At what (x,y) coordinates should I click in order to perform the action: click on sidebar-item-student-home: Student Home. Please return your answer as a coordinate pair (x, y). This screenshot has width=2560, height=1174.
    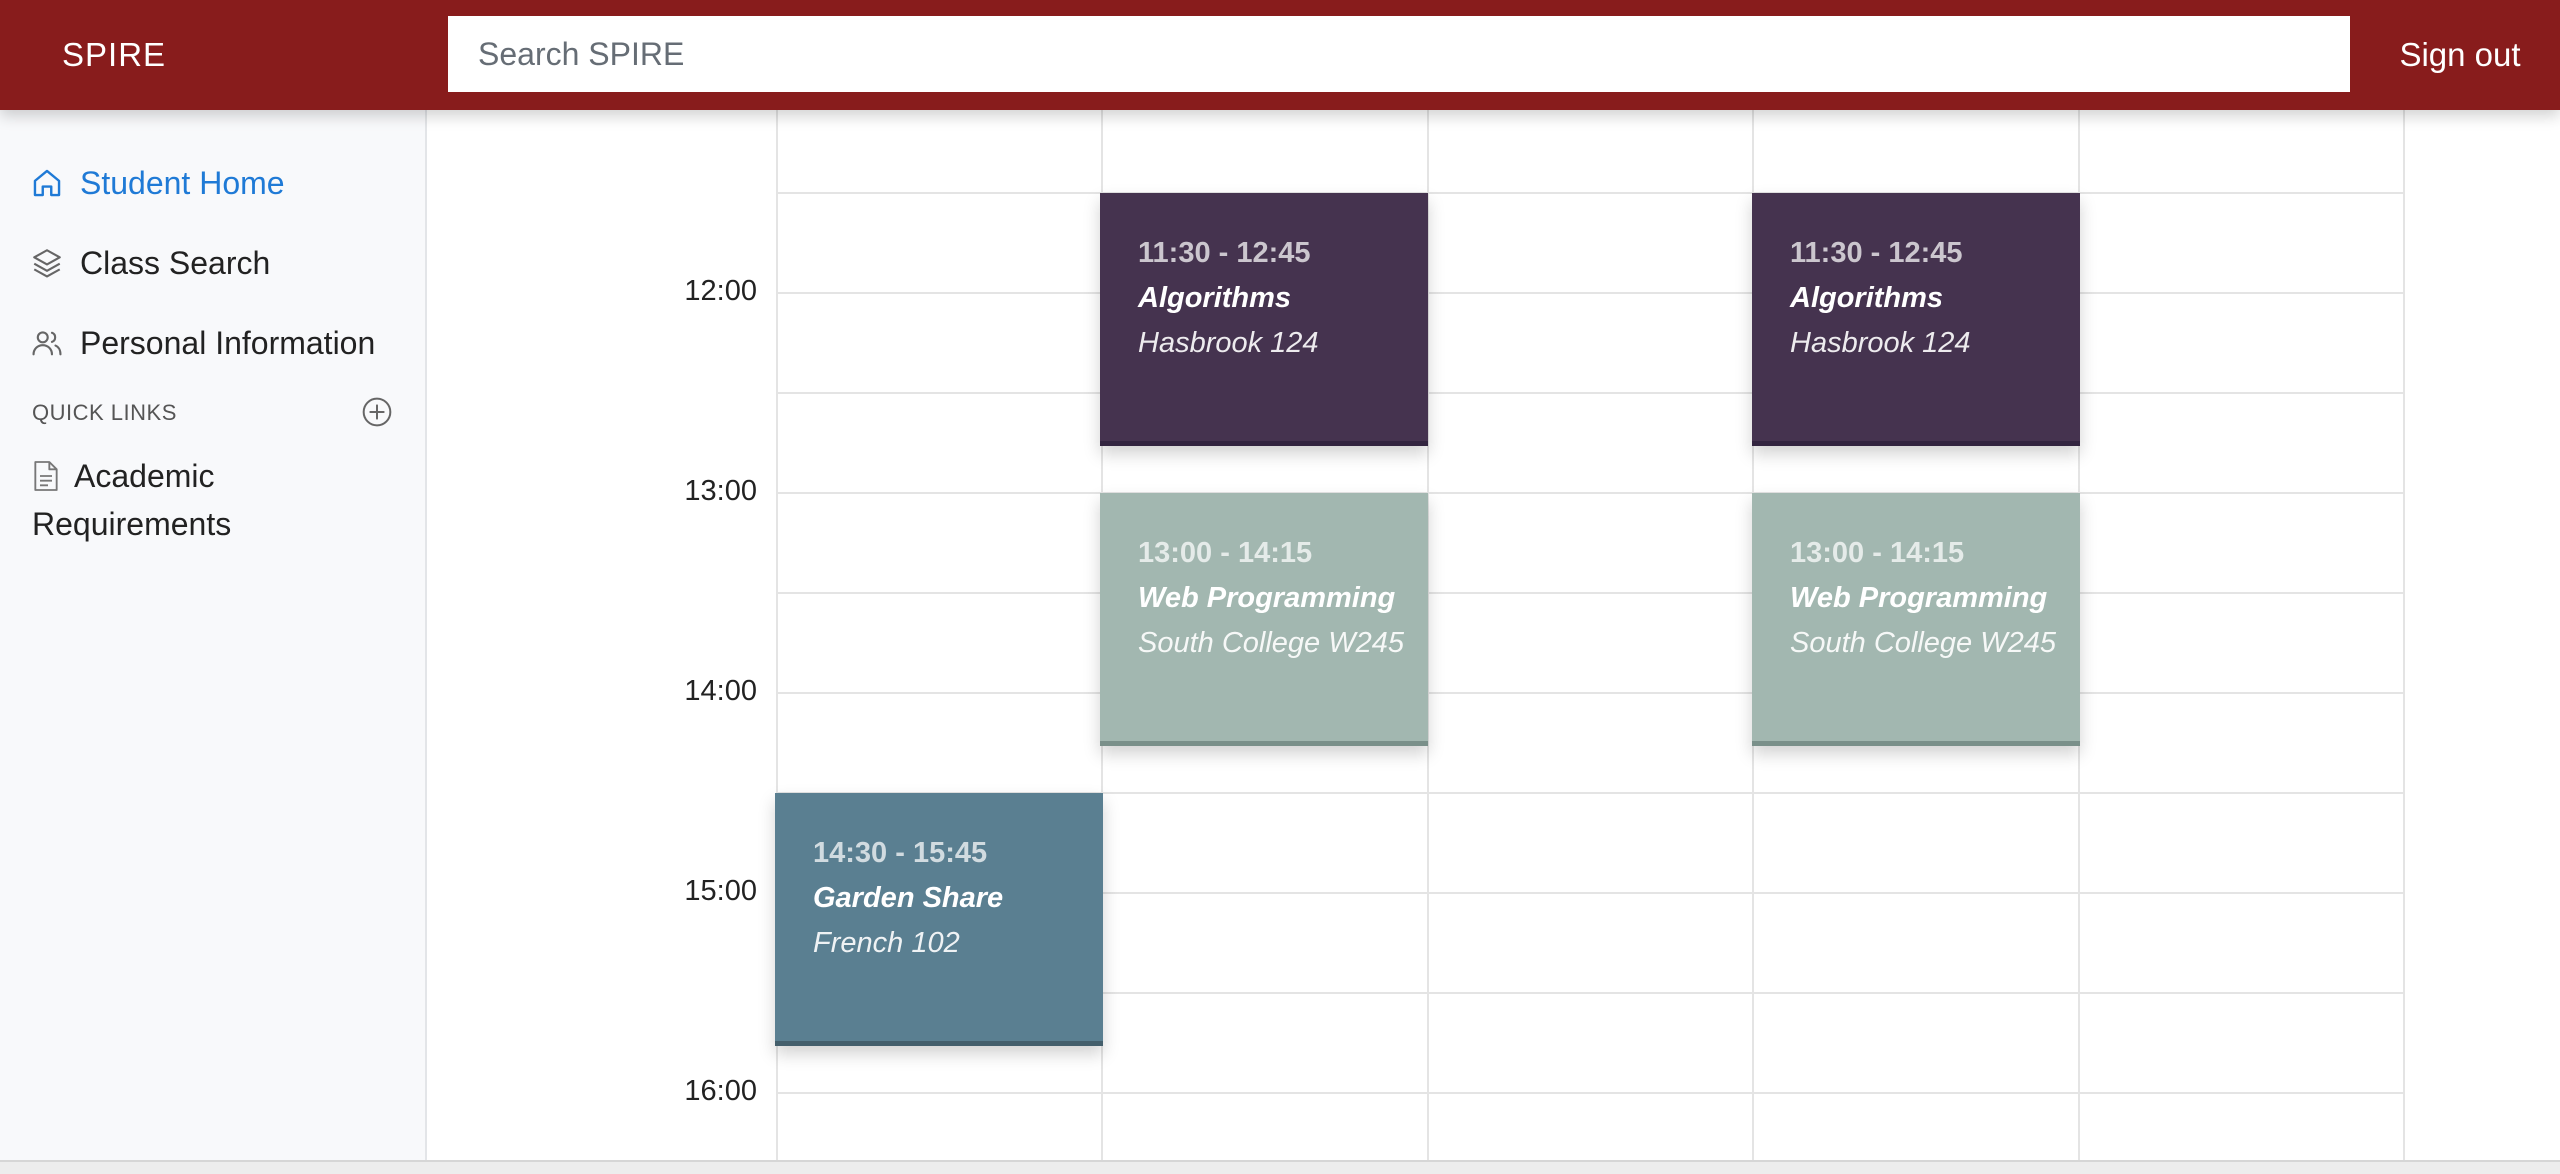
    Looking at the image, I should click on (157, 183).